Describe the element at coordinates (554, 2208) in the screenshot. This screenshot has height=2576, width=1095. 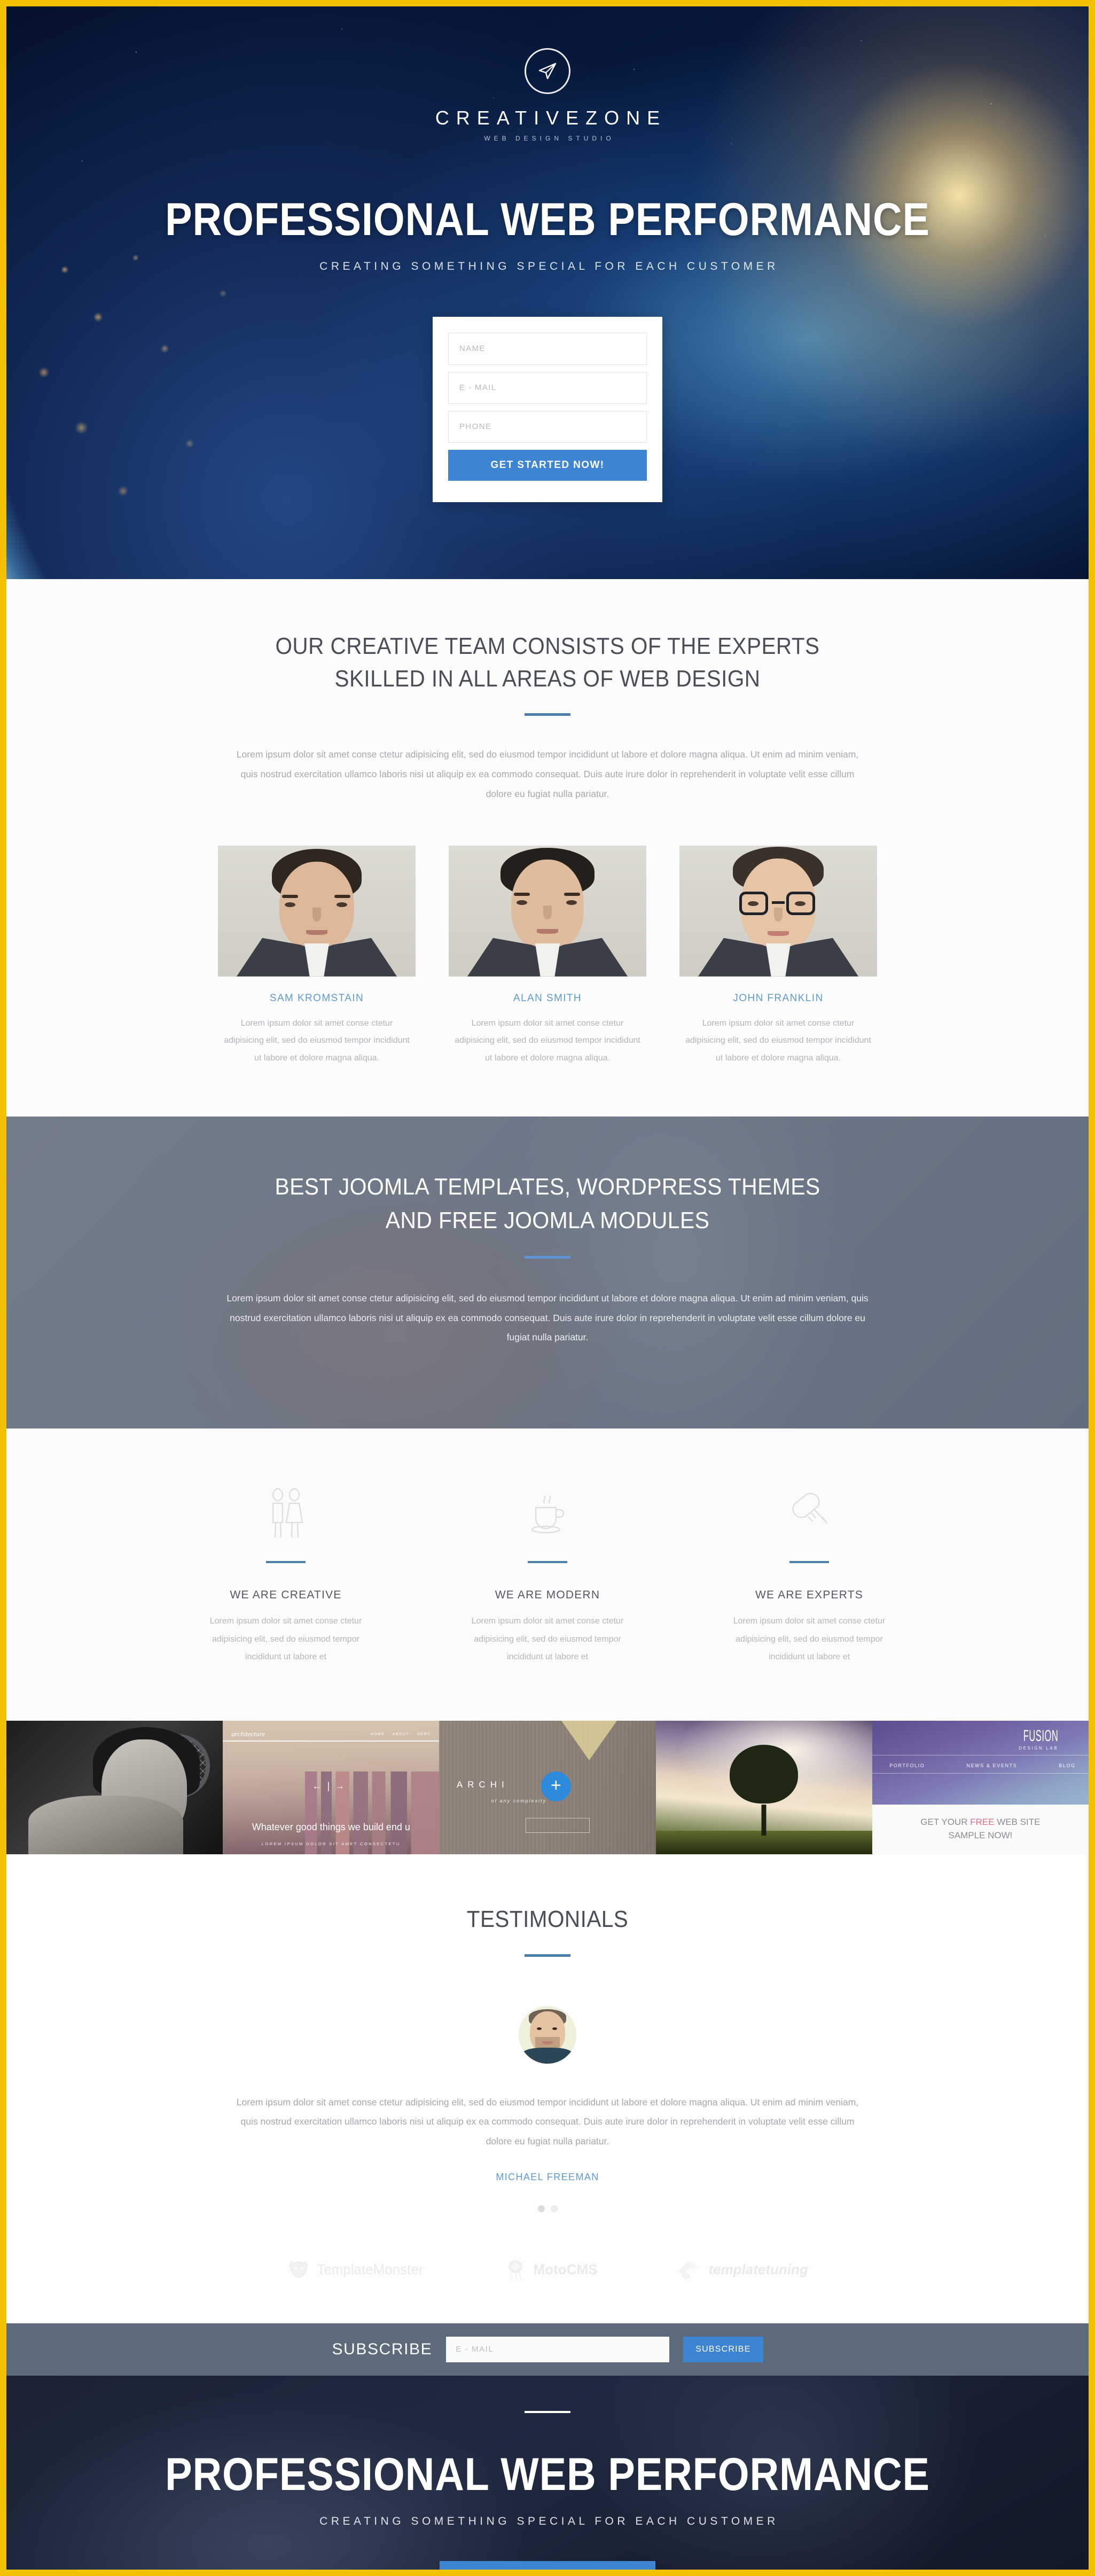
I see `carousel-dot` at that location.